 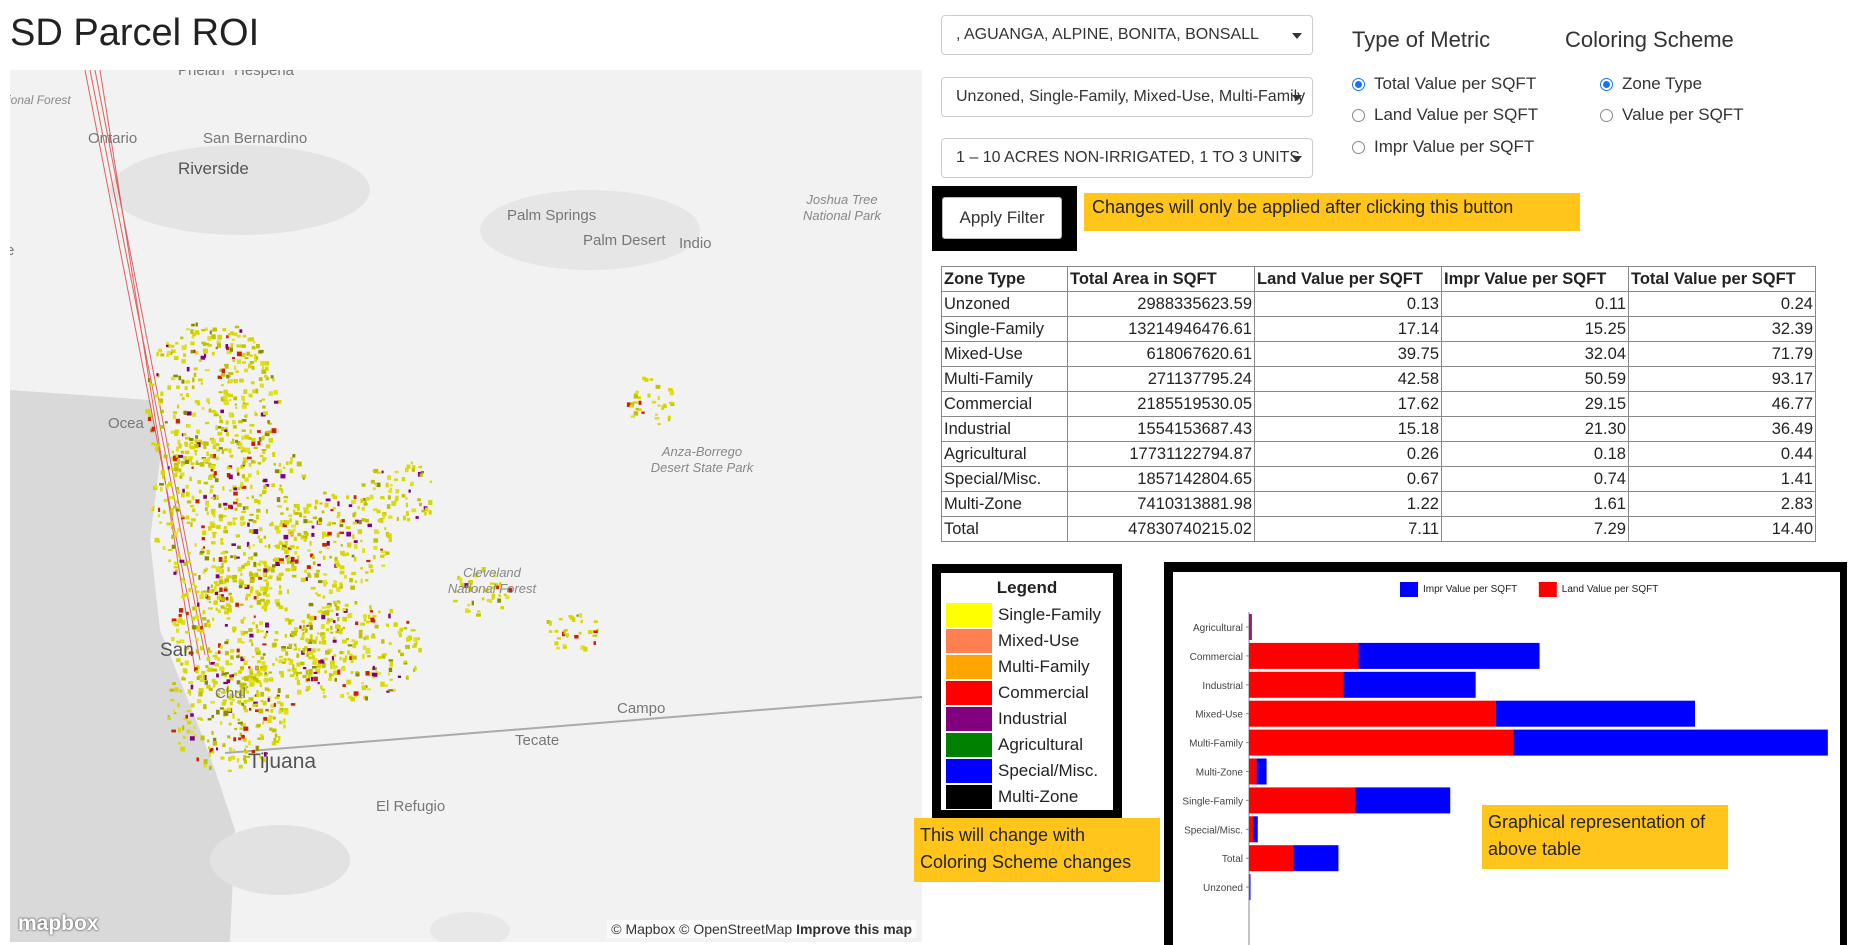 What do you see at coordinates (1127, 35) in the screenshot?
I see `city-filter-select: , AGUANGA, ALPINE, BONITA, BONSALL` at bounding box center [1127, 35].